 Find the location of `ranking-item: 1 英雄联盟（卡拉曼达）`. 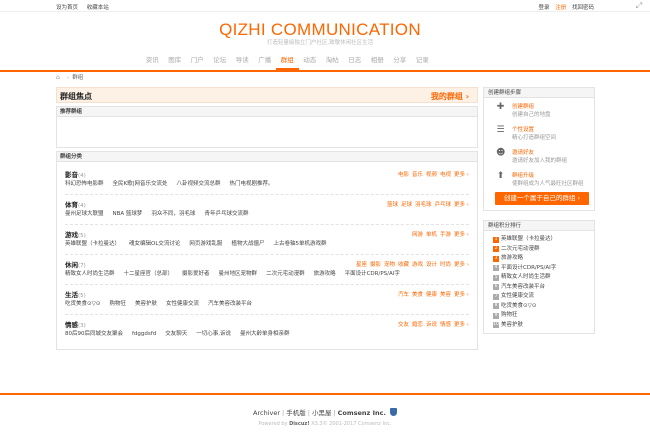

ranking-item: 1 英雄联盟（卡拉曼达） is located at coordinates (539, 240).